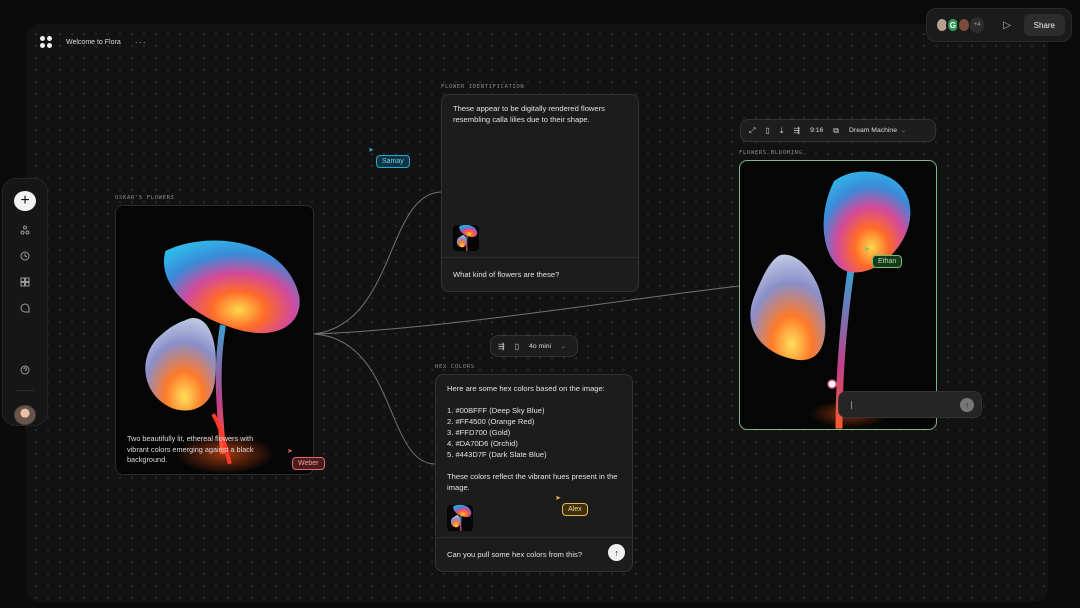 This screenshot has width=1080, height=608. I want to click on text-caret, so click(851, 405).